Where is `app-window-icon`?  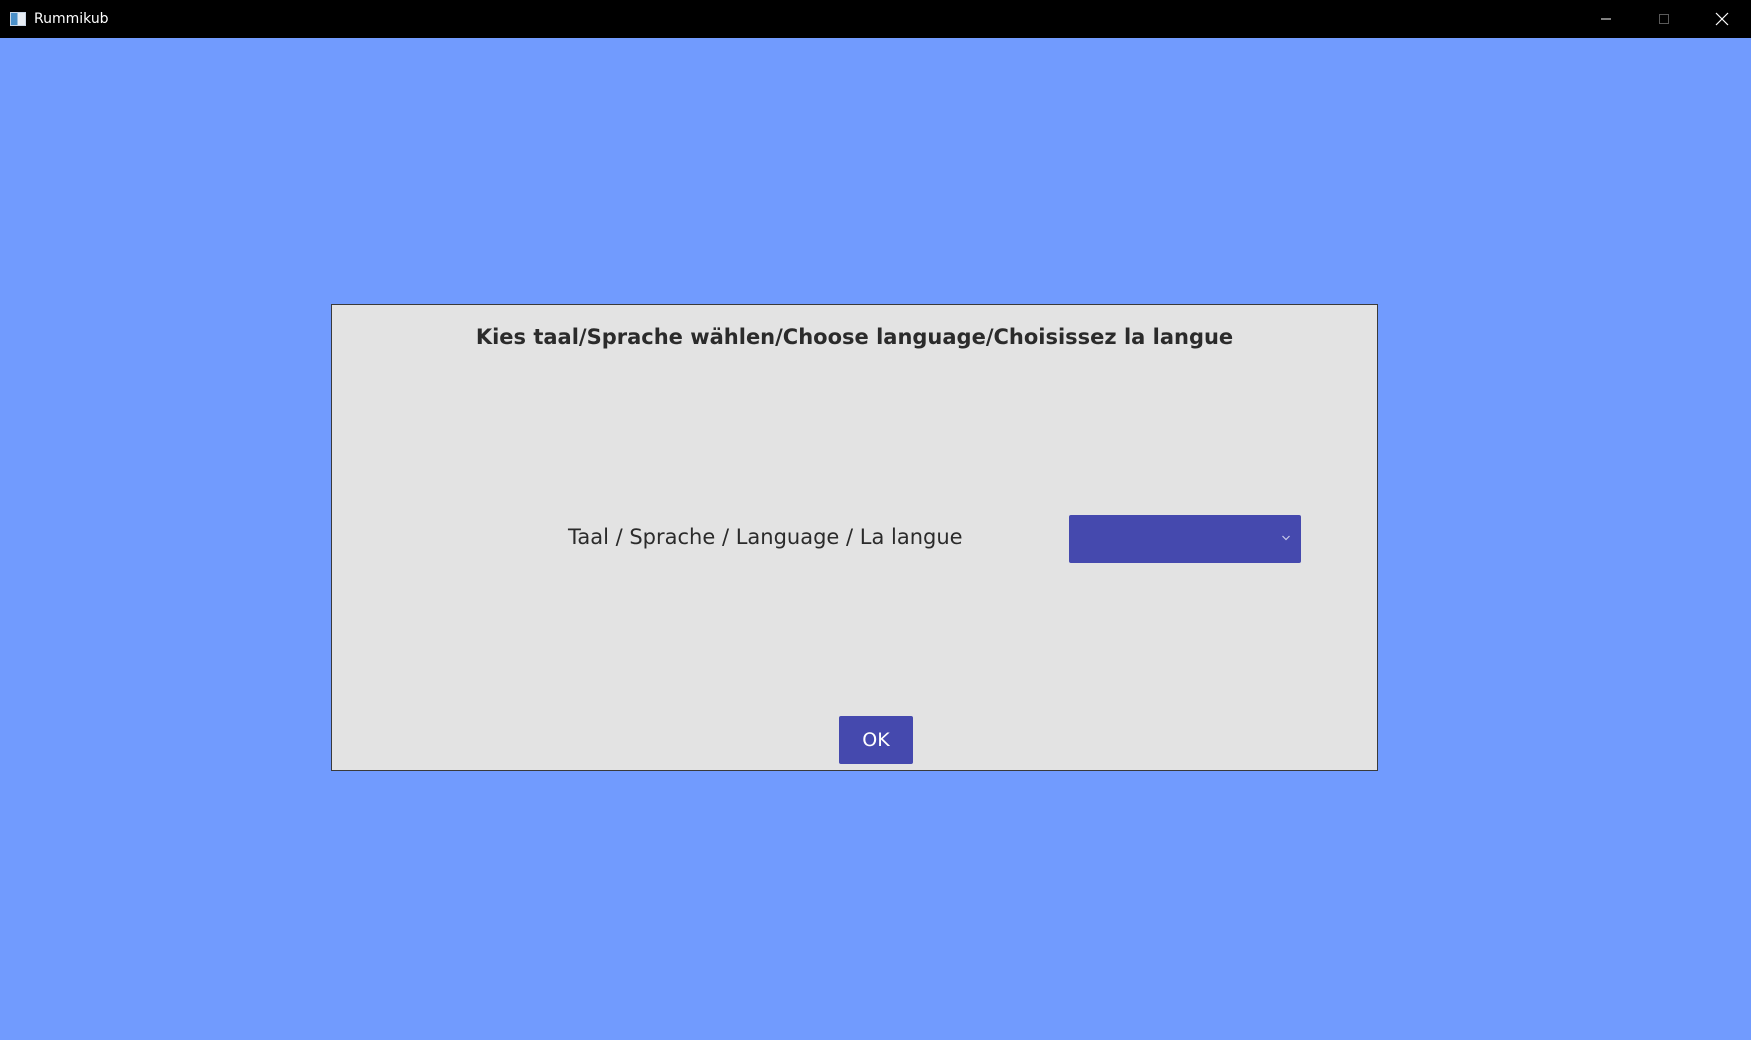 app-window-icon is located at coordinates (18, 19).